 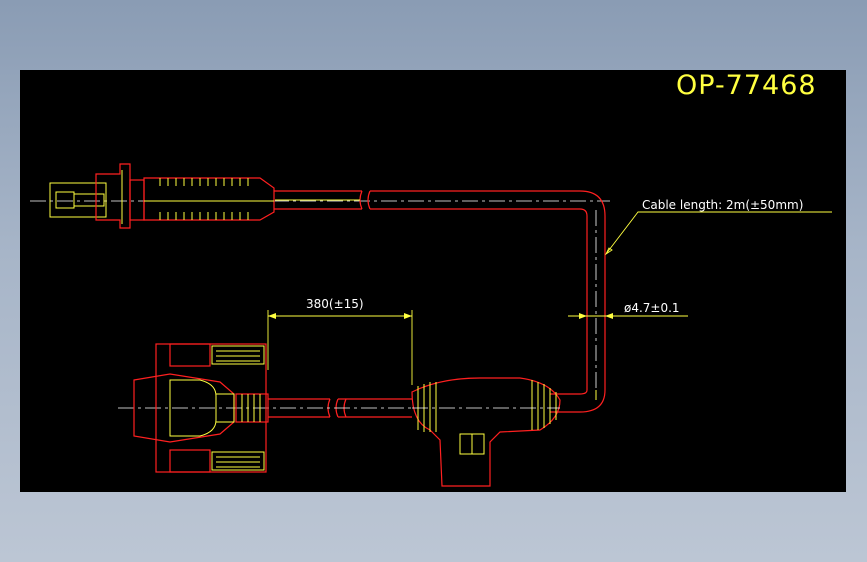 I want to click on branch-length-label: 380(±15), so click(x=335, y=304).